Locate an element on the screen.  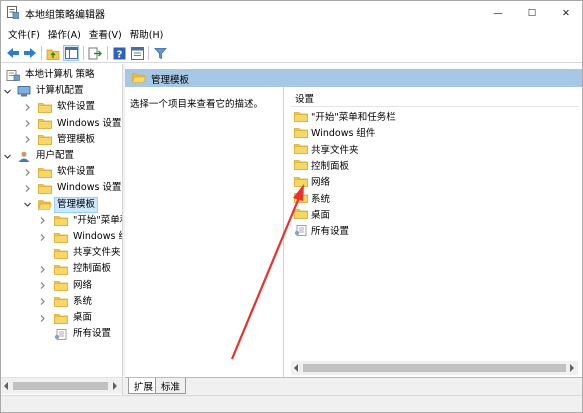
list-item: "开始"菜单和任务栏 is located at coordinates (343, 116).